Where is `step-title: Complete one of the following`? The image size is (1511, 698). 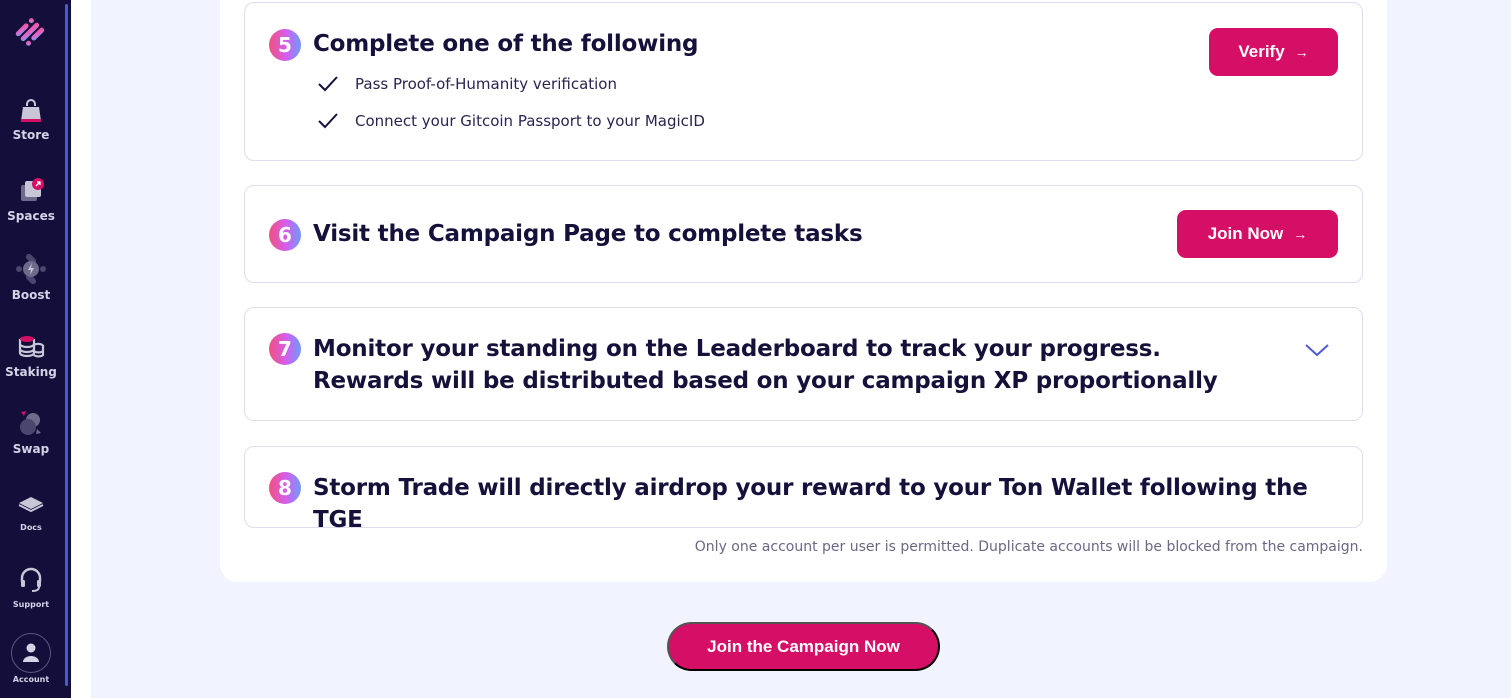
step-title: Complete one of the following is located at coordinates (506, 44).